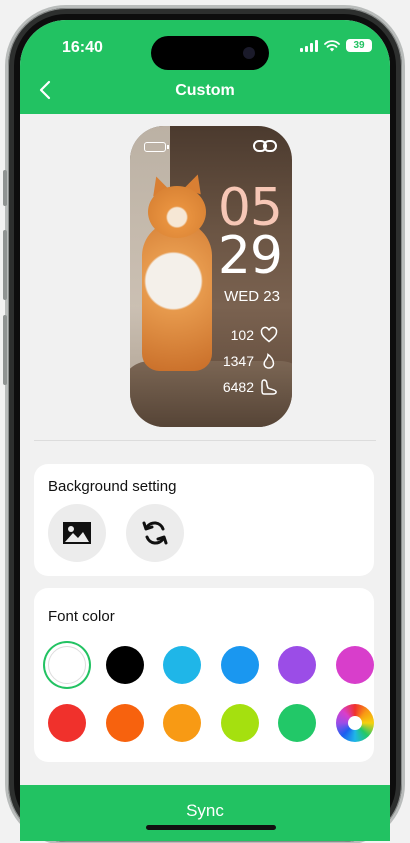 Image resolution: width=410 pixels, height=843 pixels. What do you see at coordinates (210, 53) in the screenshot?
I see `dynamic-island` at bounding box center [210, 53].